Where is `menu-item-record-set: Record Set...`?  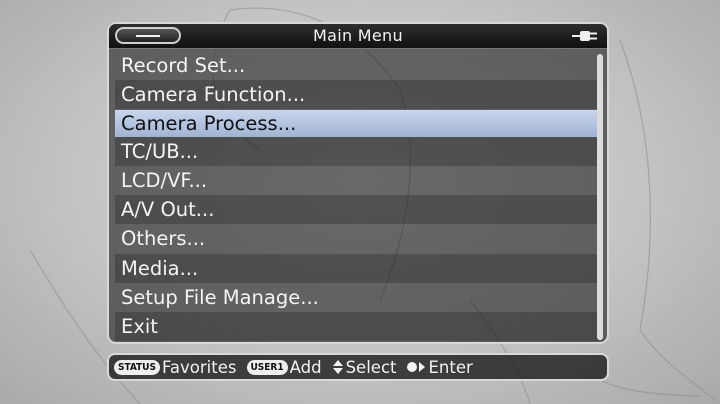
menu-item-record-set: Record Set... is located at coordinates (357, 65).